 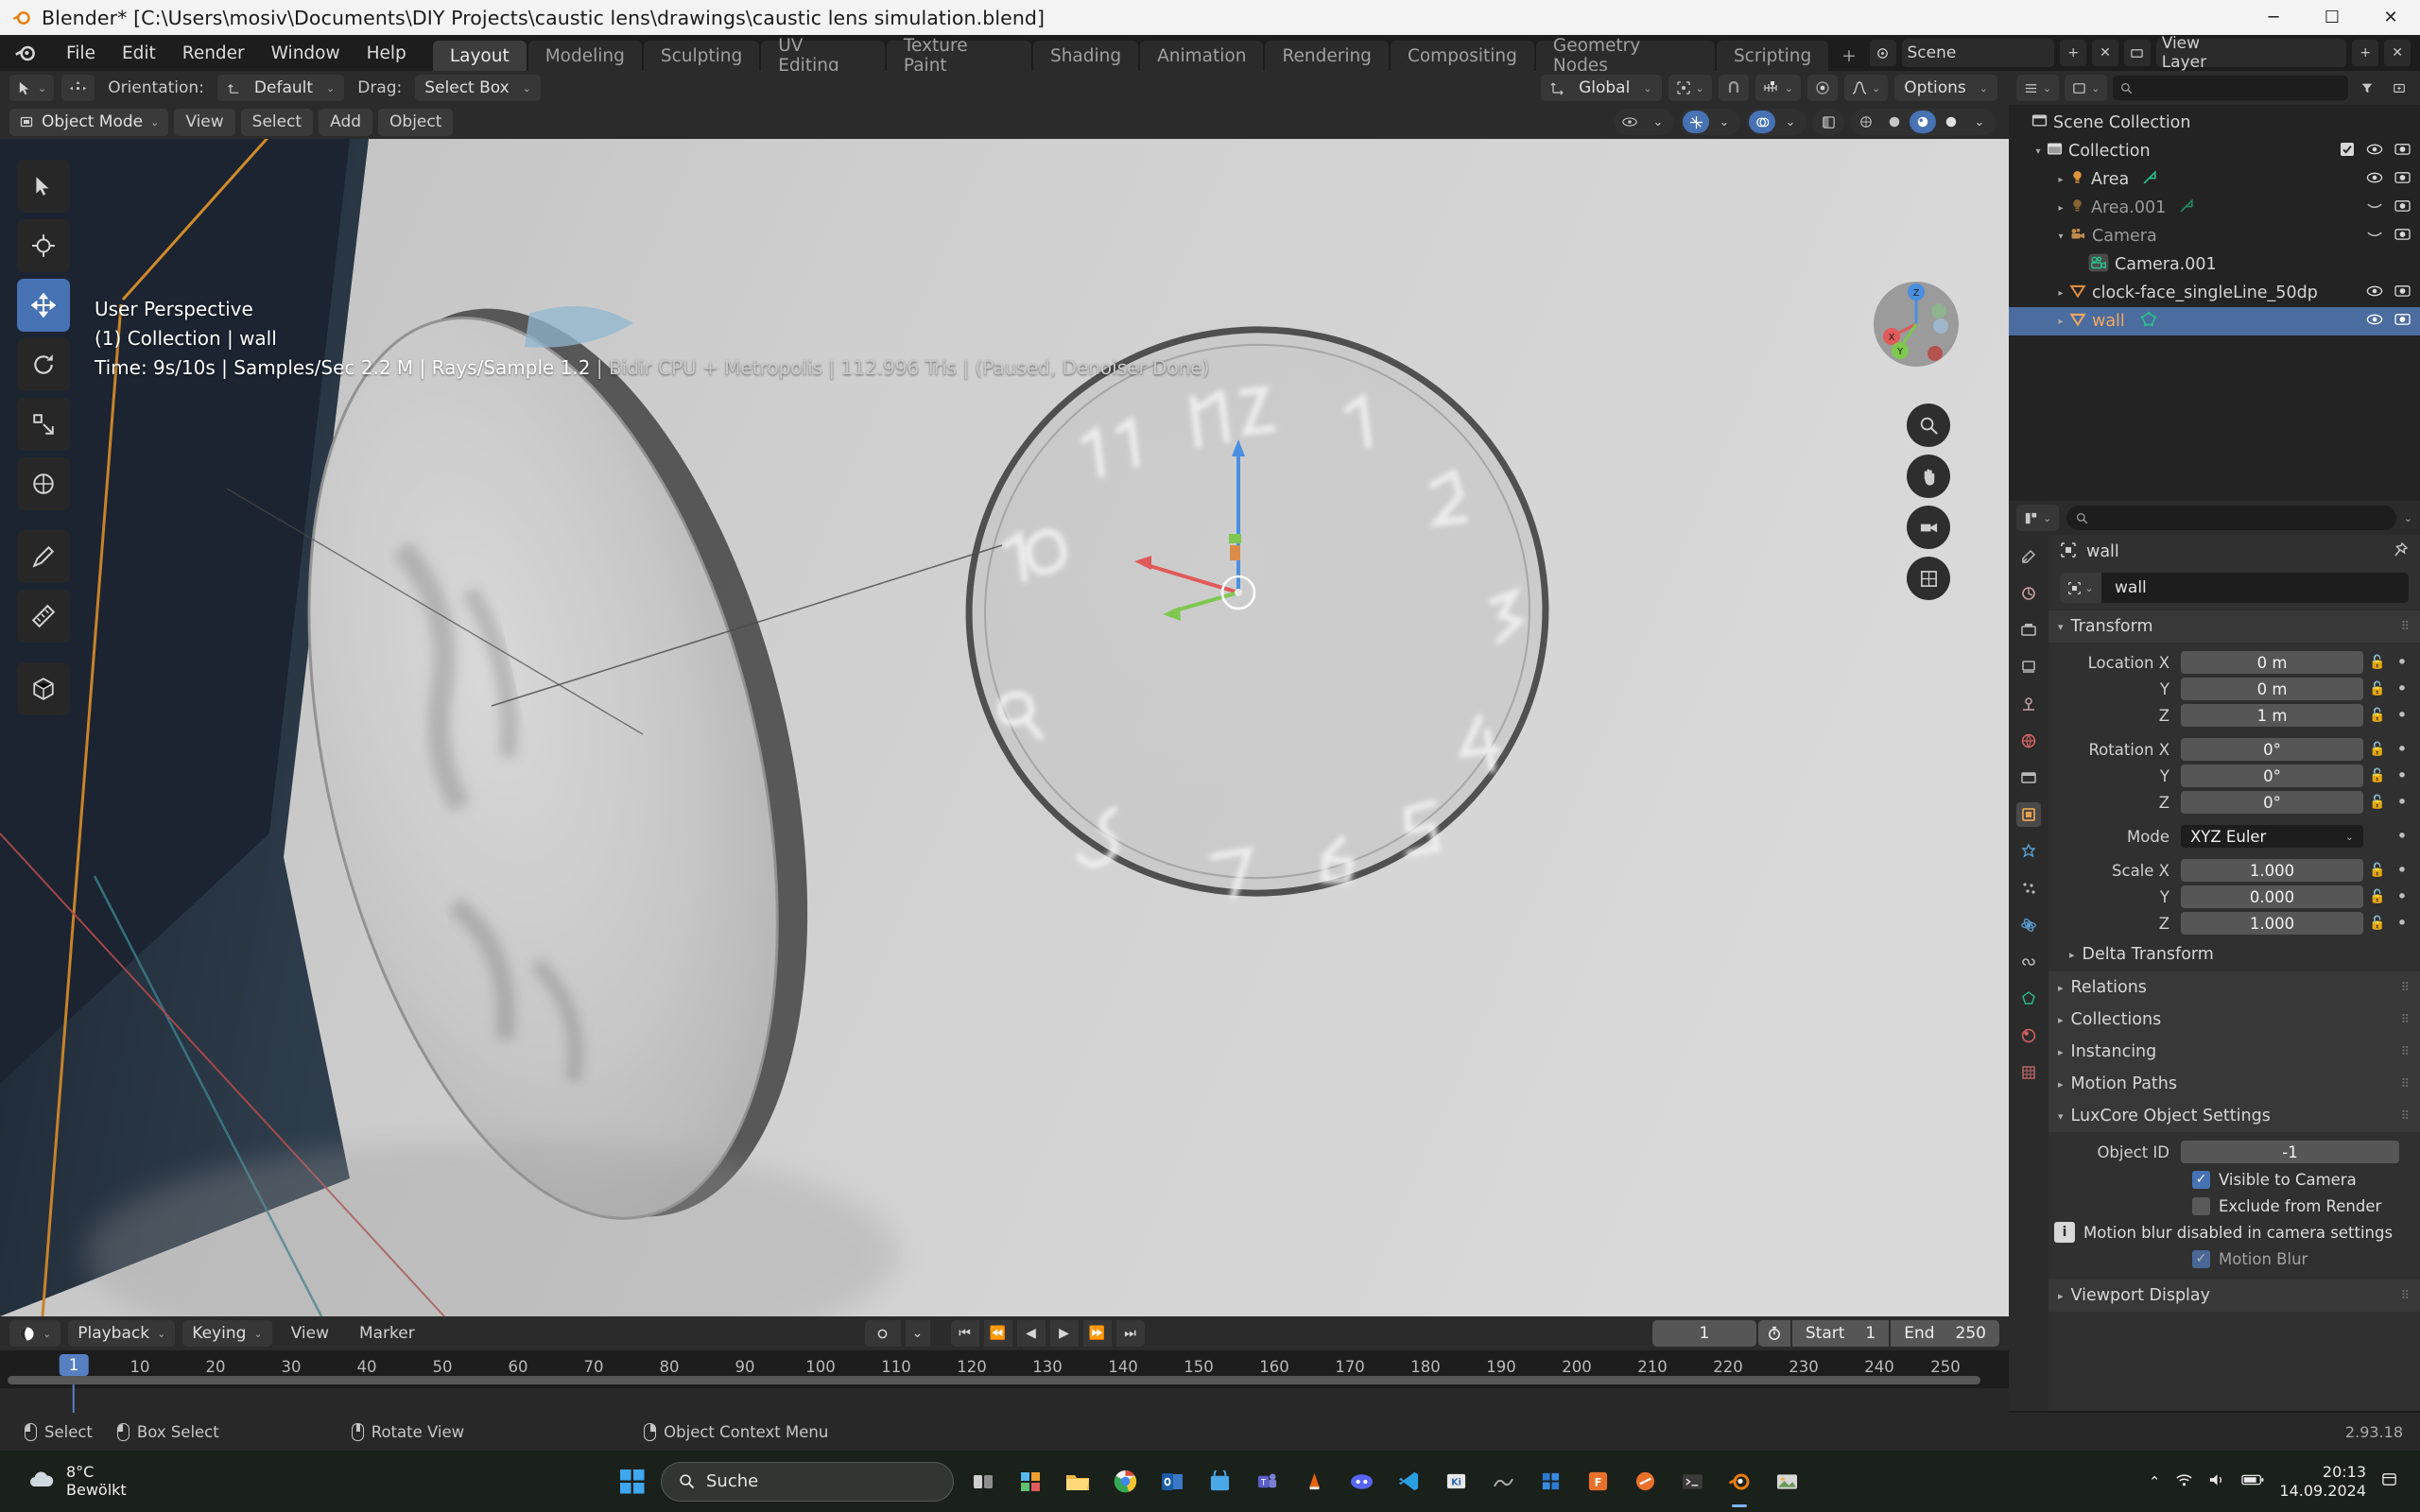 What do you see at coordinates (479, 56) in the screenshot?
I see `workspace-tab-layout: Layout` at bounding box center [479, 56].